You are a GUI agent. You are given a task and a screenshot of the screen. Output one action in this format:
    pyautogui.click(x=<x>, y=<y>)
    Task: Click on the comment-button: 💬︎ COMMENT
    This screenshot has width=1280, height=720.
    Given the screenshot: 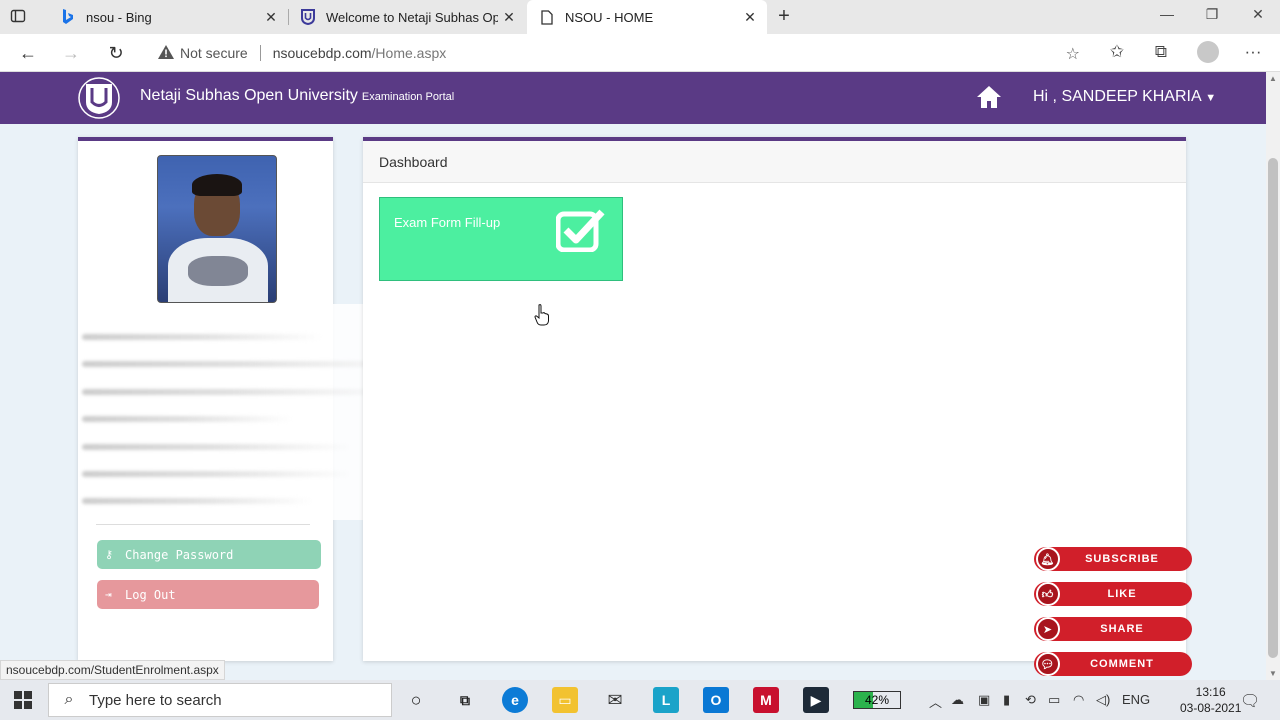 What is the action you would take?
    pyautogui.click(x=1113, y=664)
    